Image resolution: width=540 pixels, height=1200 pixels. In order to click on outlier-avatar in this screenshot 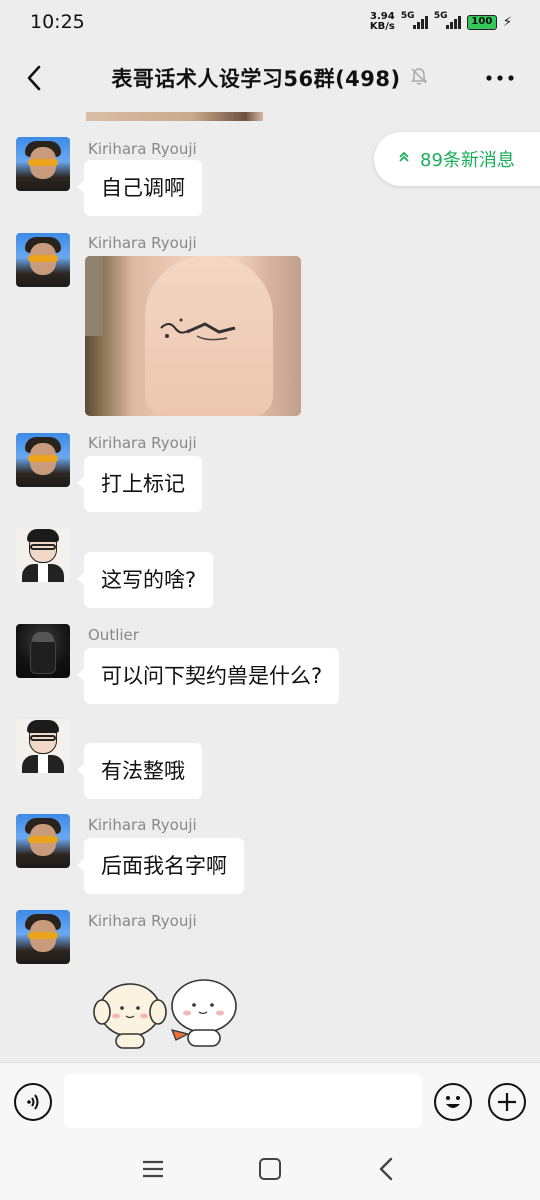, I will do `click(43, 651)`.